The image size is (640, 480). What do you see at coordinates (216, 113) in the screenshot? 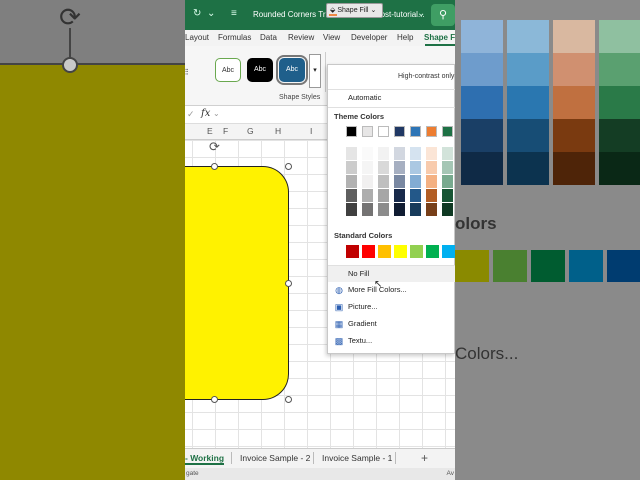
I see `formula-dropdown-icon: ⌄` at bounding box center [216, 113].